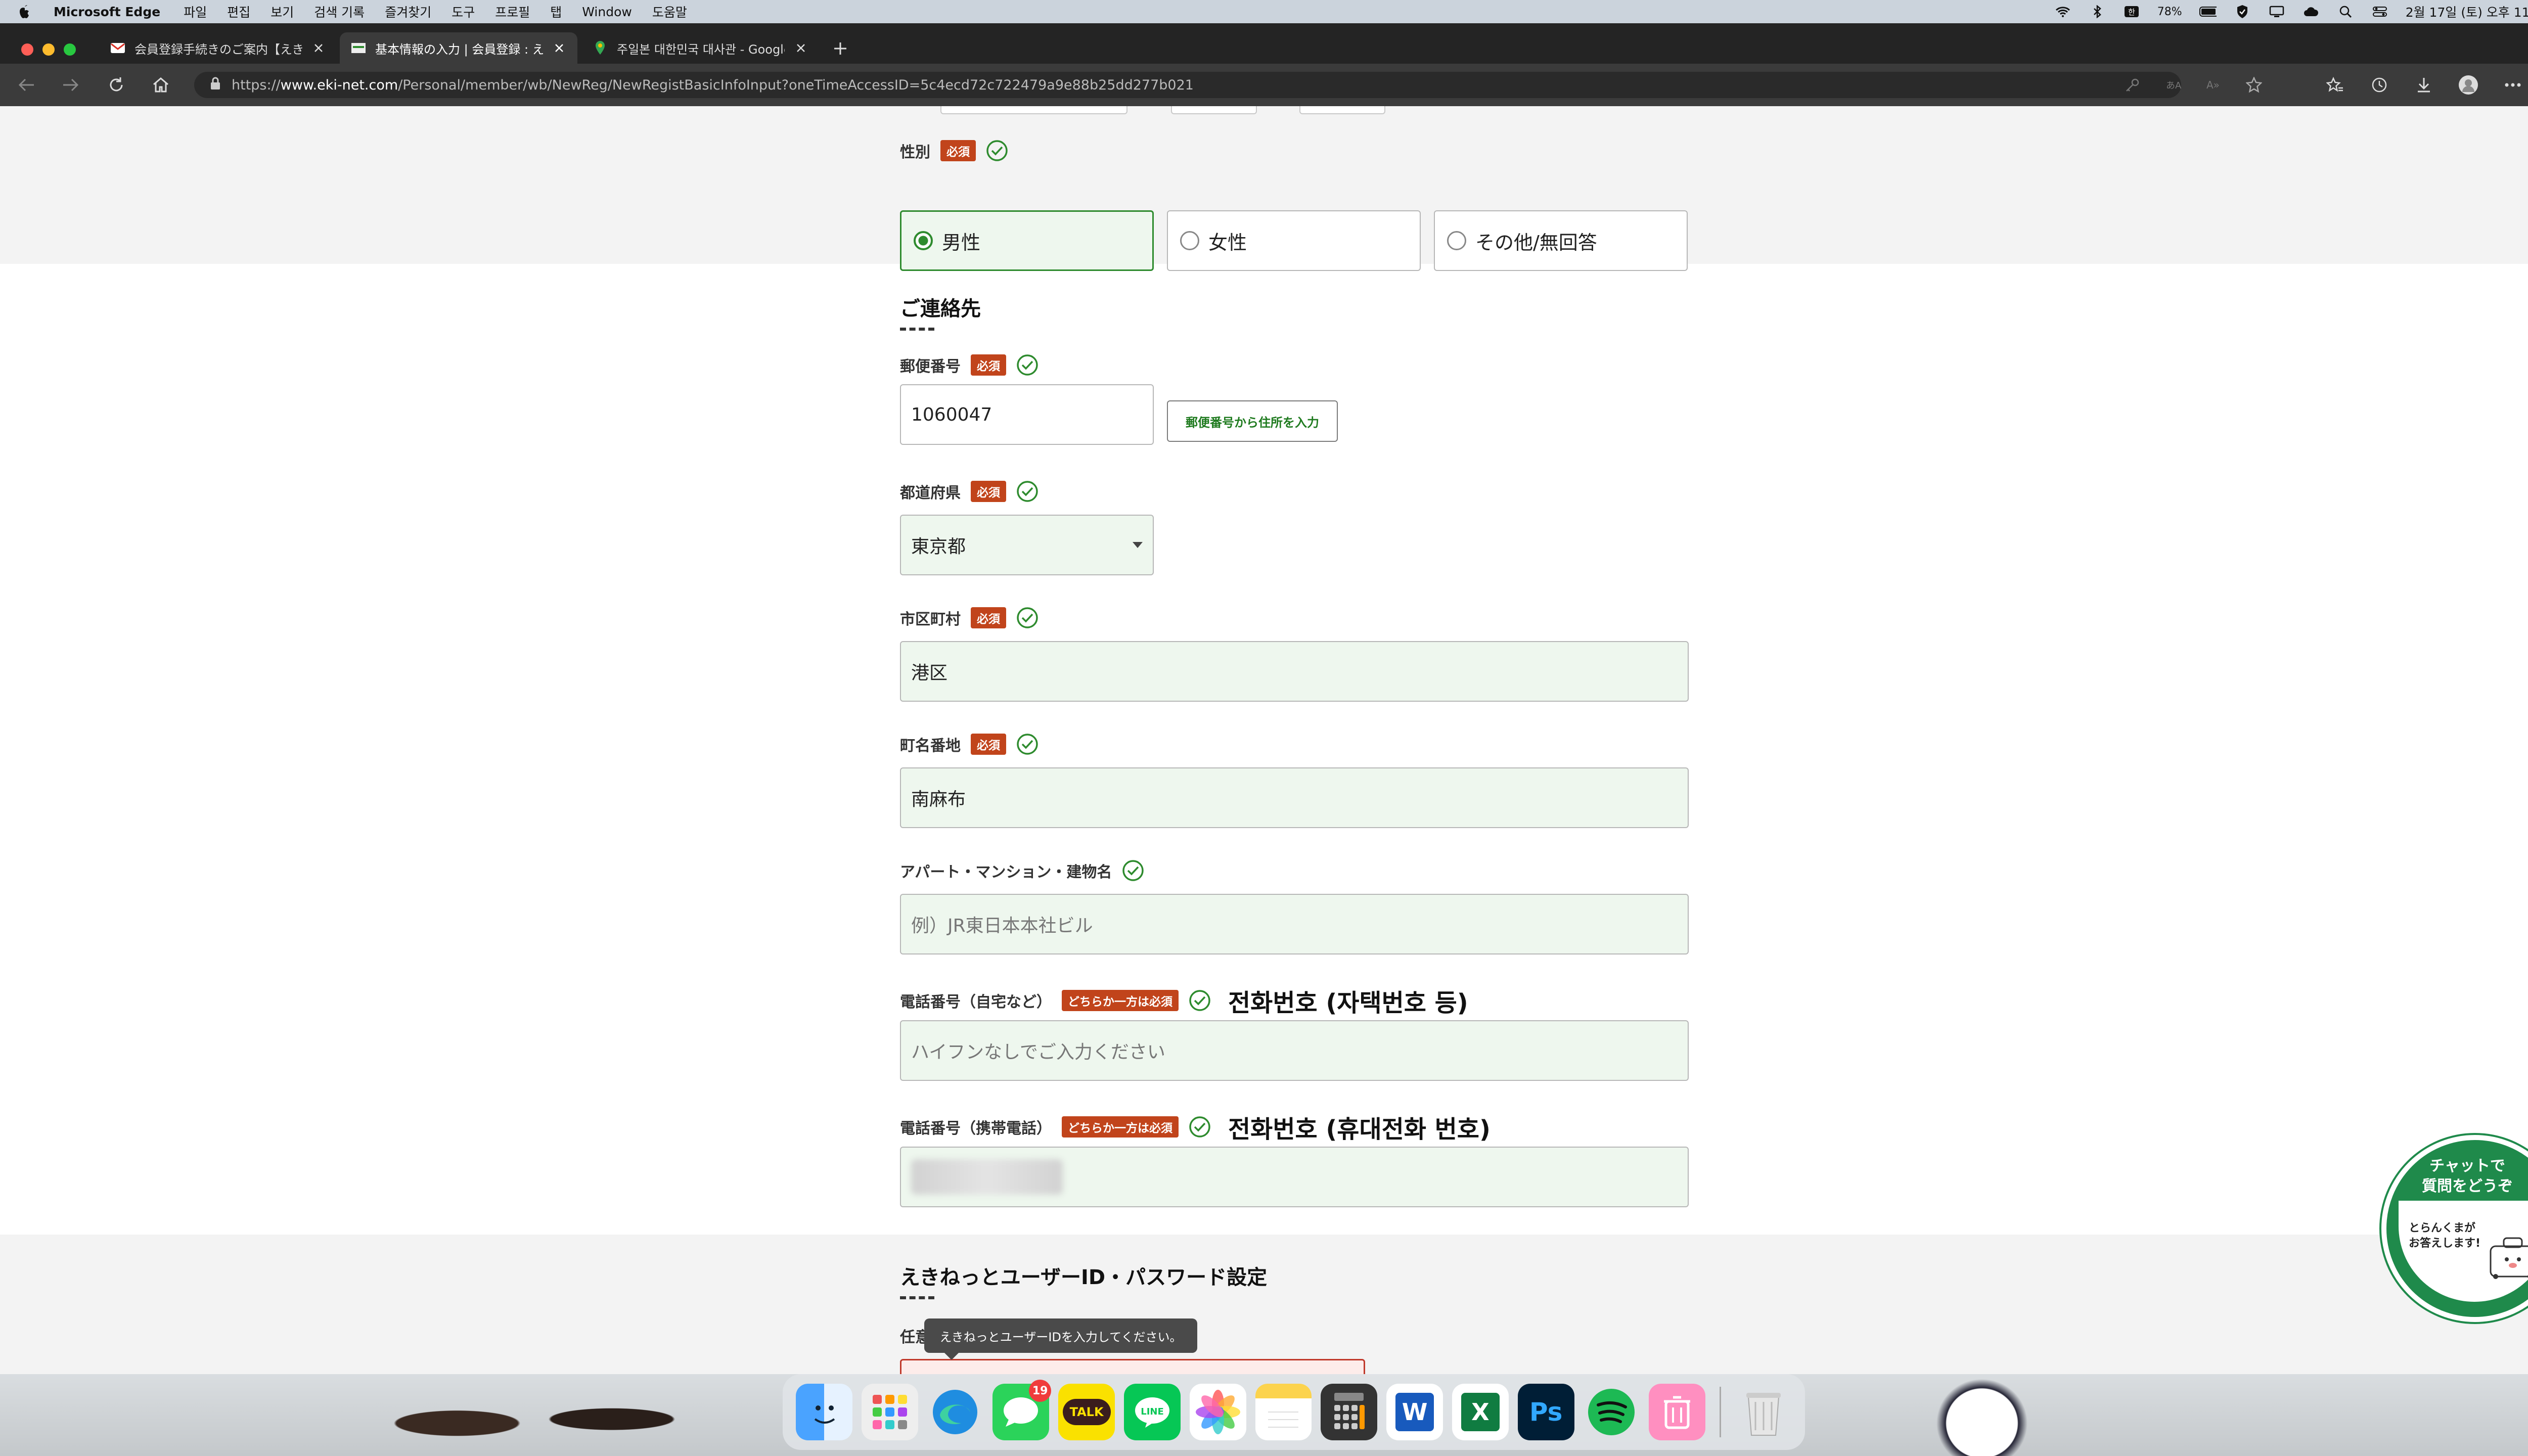 The height and width of the screenshot is (1456, 2528). Describe the element at coordinates (239, 12) in the screenshot. I see `menu-edit: 편집` at that location.